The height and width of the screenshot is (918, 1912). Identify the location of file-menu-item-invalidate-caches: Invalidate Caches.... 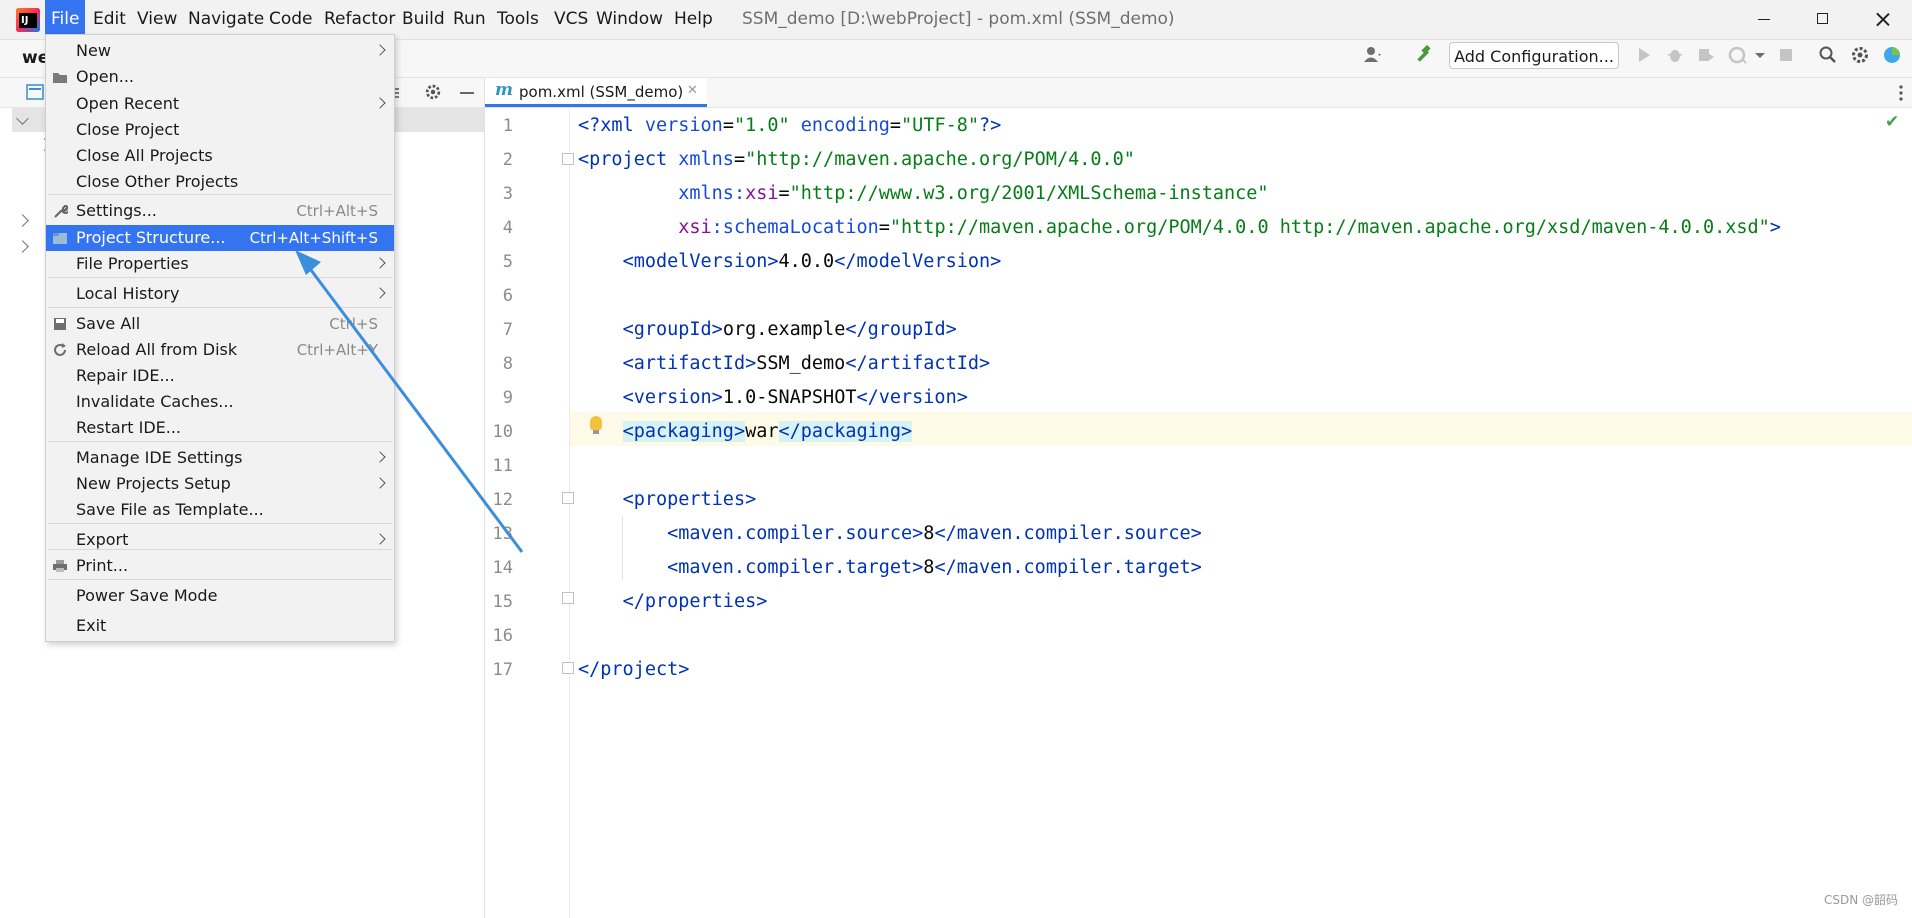
(220, 402).